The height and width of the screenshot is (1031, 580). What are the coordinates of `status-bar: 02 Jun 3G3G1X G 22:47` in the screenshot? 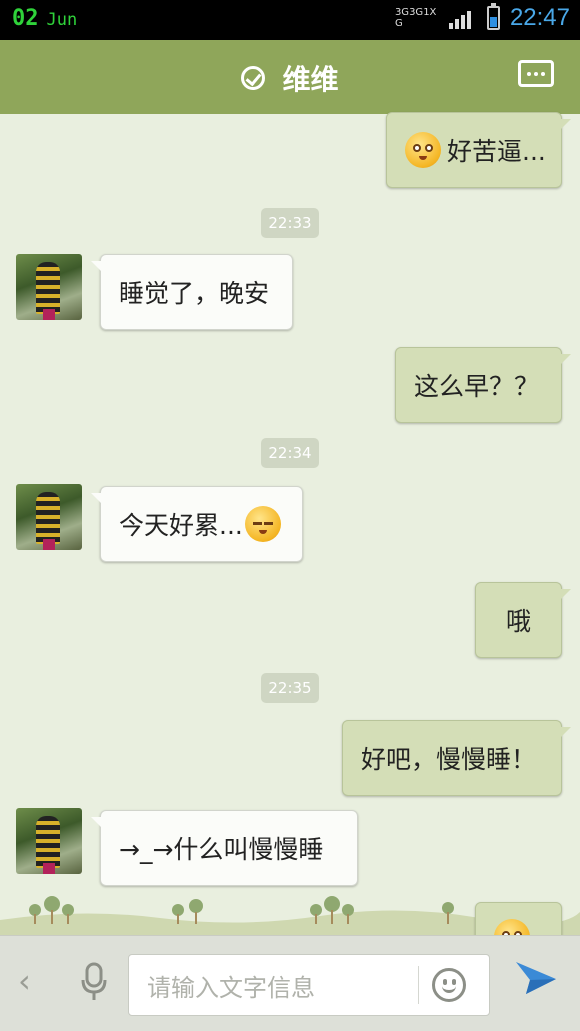 It's located at (290, 20).